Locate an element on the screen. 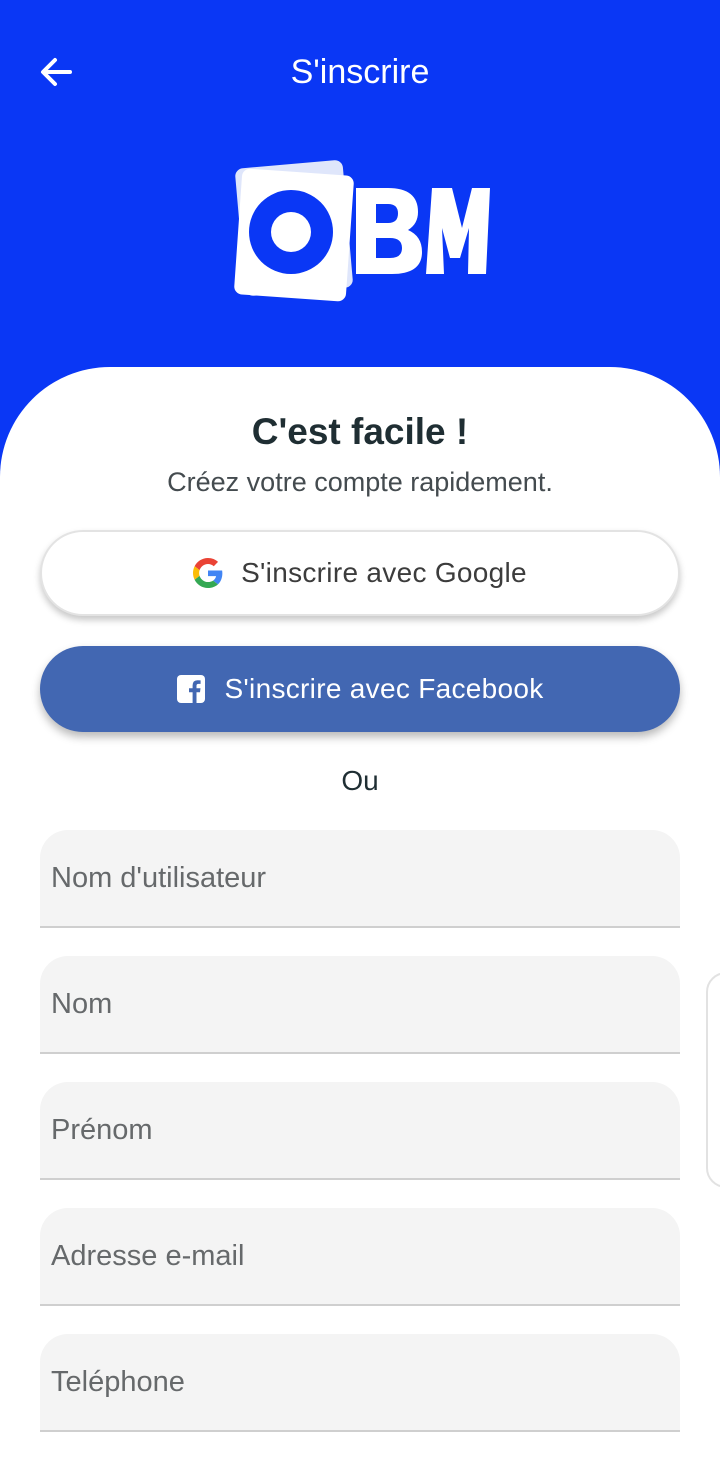 This screenshot has width=720, height=1467. phone-input is located at coordinates (360, 1382).